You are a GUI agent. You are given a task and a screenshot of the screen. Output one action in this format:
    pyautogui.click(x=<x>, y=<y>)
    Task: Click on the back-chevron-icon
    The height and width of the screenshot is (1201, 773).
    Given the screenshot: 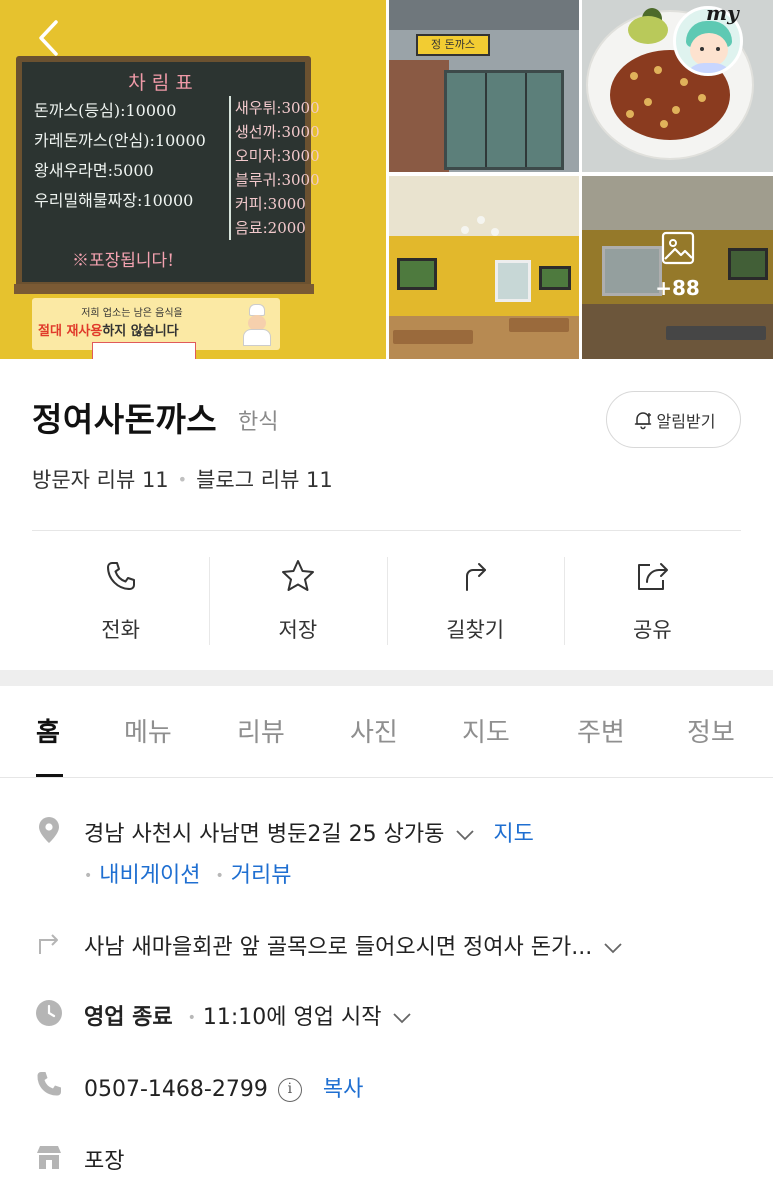 What is the action you would take?
    pyautogui.click(x=52, y=38)
    